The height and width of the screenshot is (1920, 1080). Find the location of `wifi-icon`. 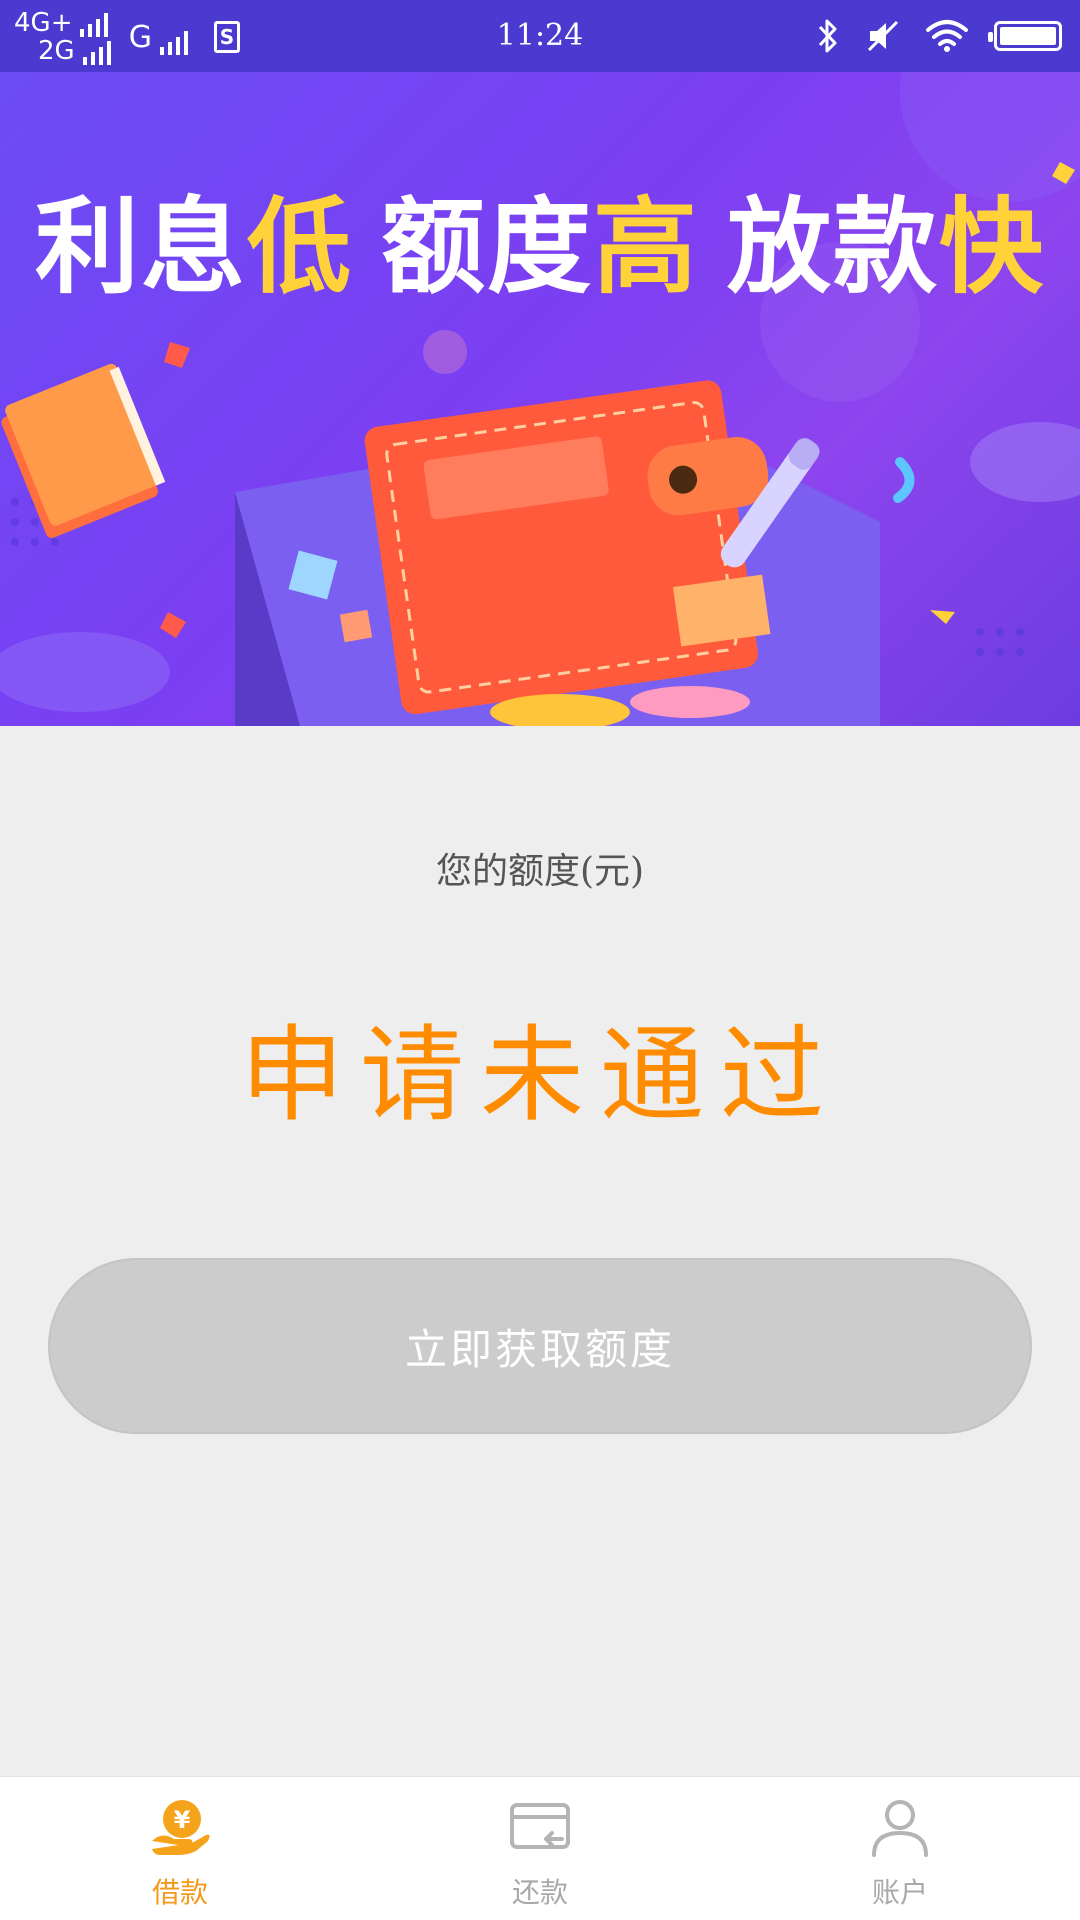

wifi-icon is located at coordinates (947, 36).